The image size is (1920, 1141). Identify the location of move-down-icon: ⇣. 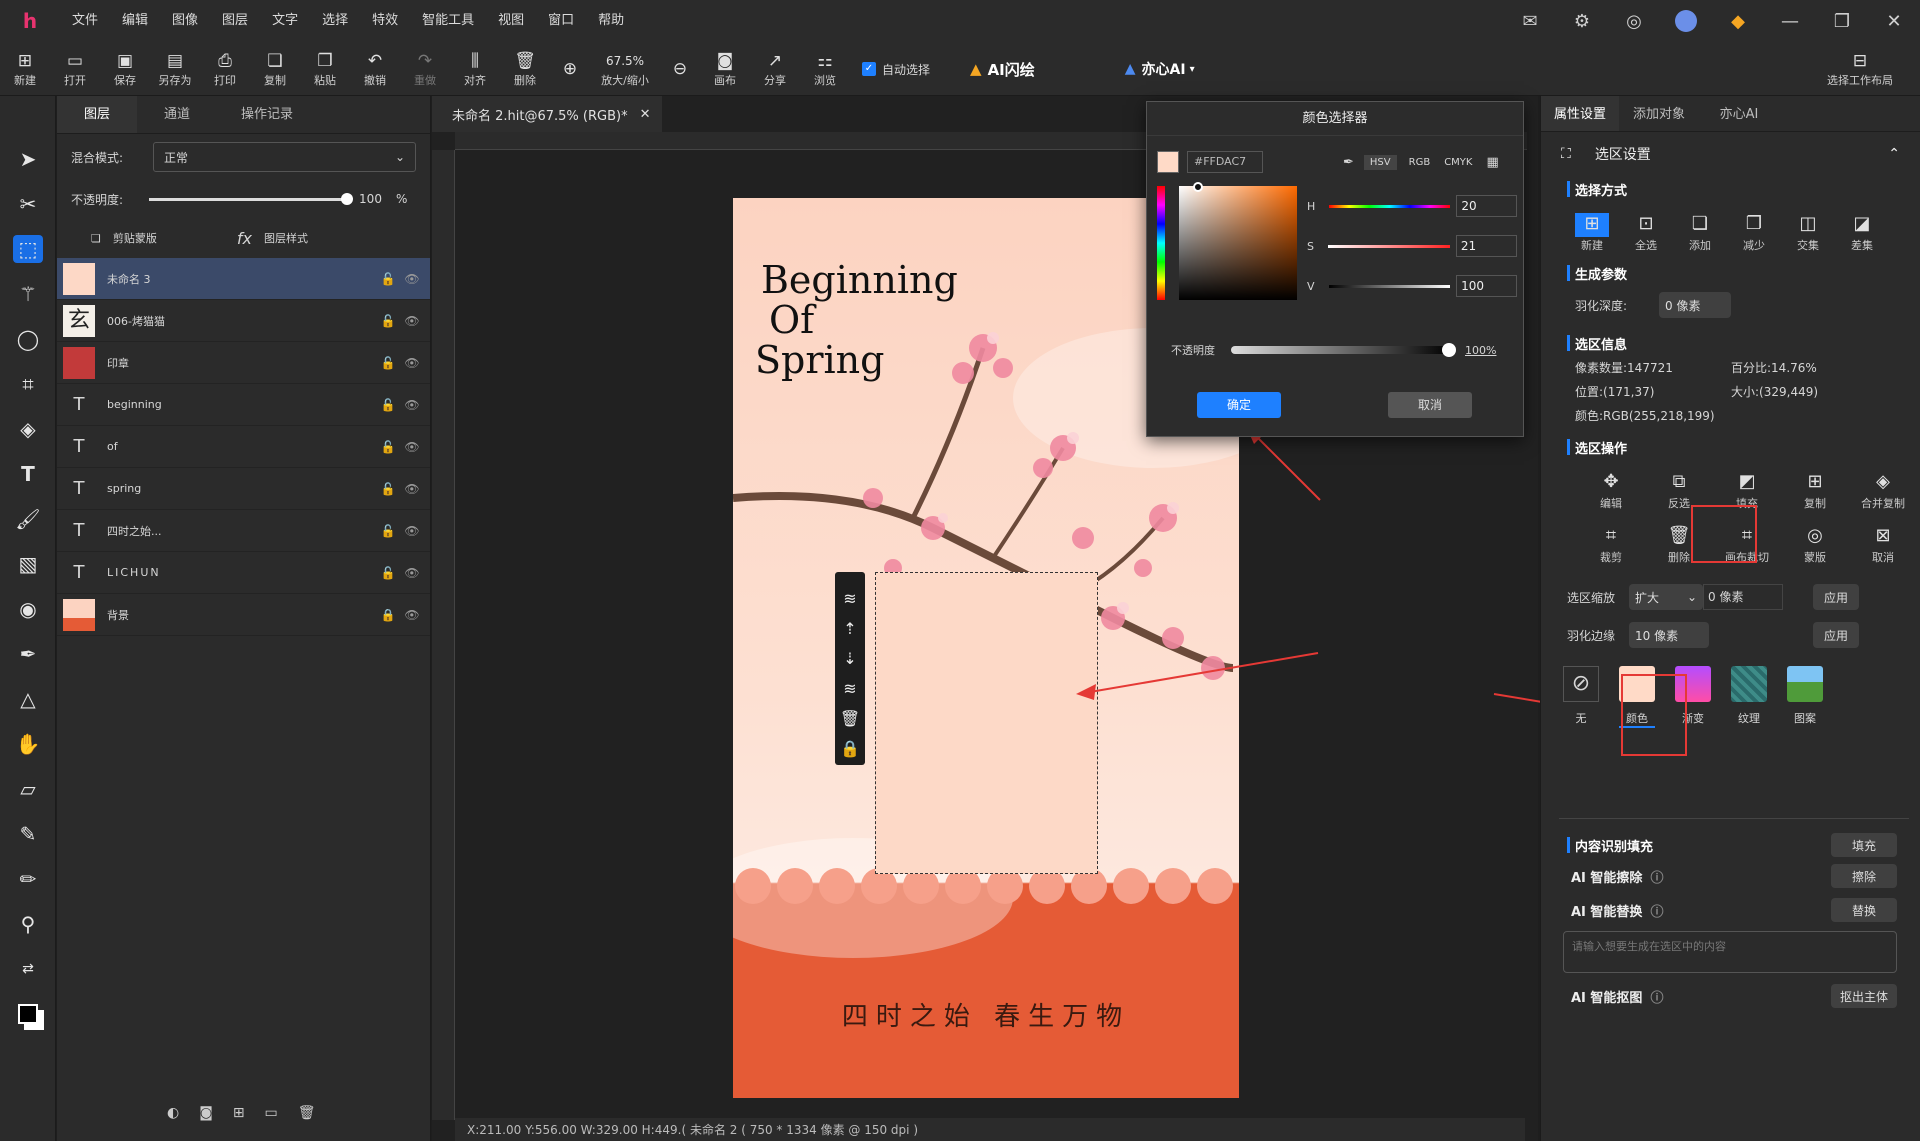
(850, 659).